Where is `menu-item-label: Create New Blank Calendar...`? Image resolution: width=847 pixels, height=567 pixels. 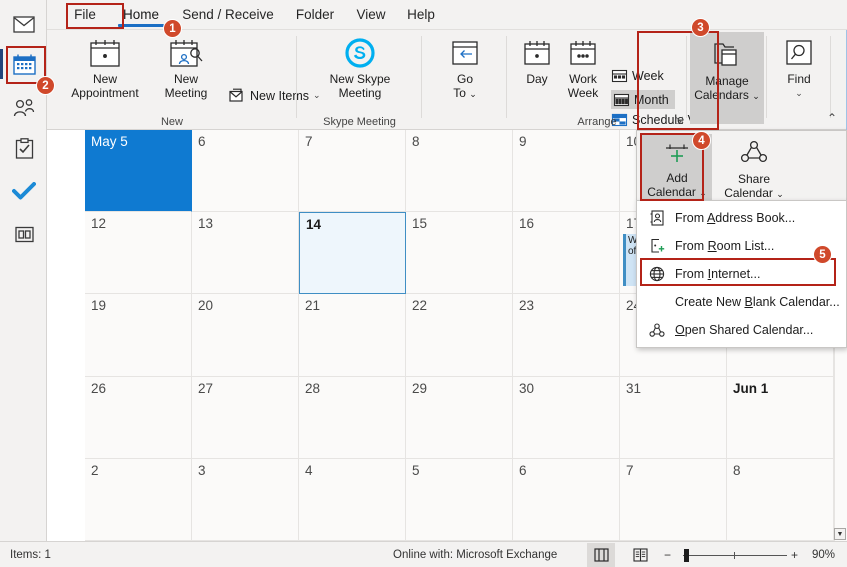
menu-item-label: Create New Blank Calendar... is located at coordinates (757, 302).